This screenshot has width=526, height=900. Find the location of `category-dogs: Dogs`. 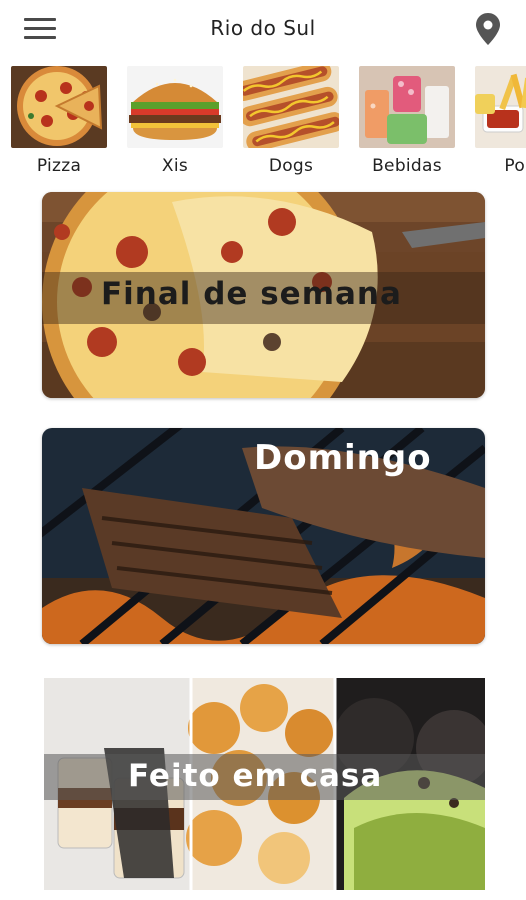

category-dogs: Dogs is located at coordinates (291, 121).